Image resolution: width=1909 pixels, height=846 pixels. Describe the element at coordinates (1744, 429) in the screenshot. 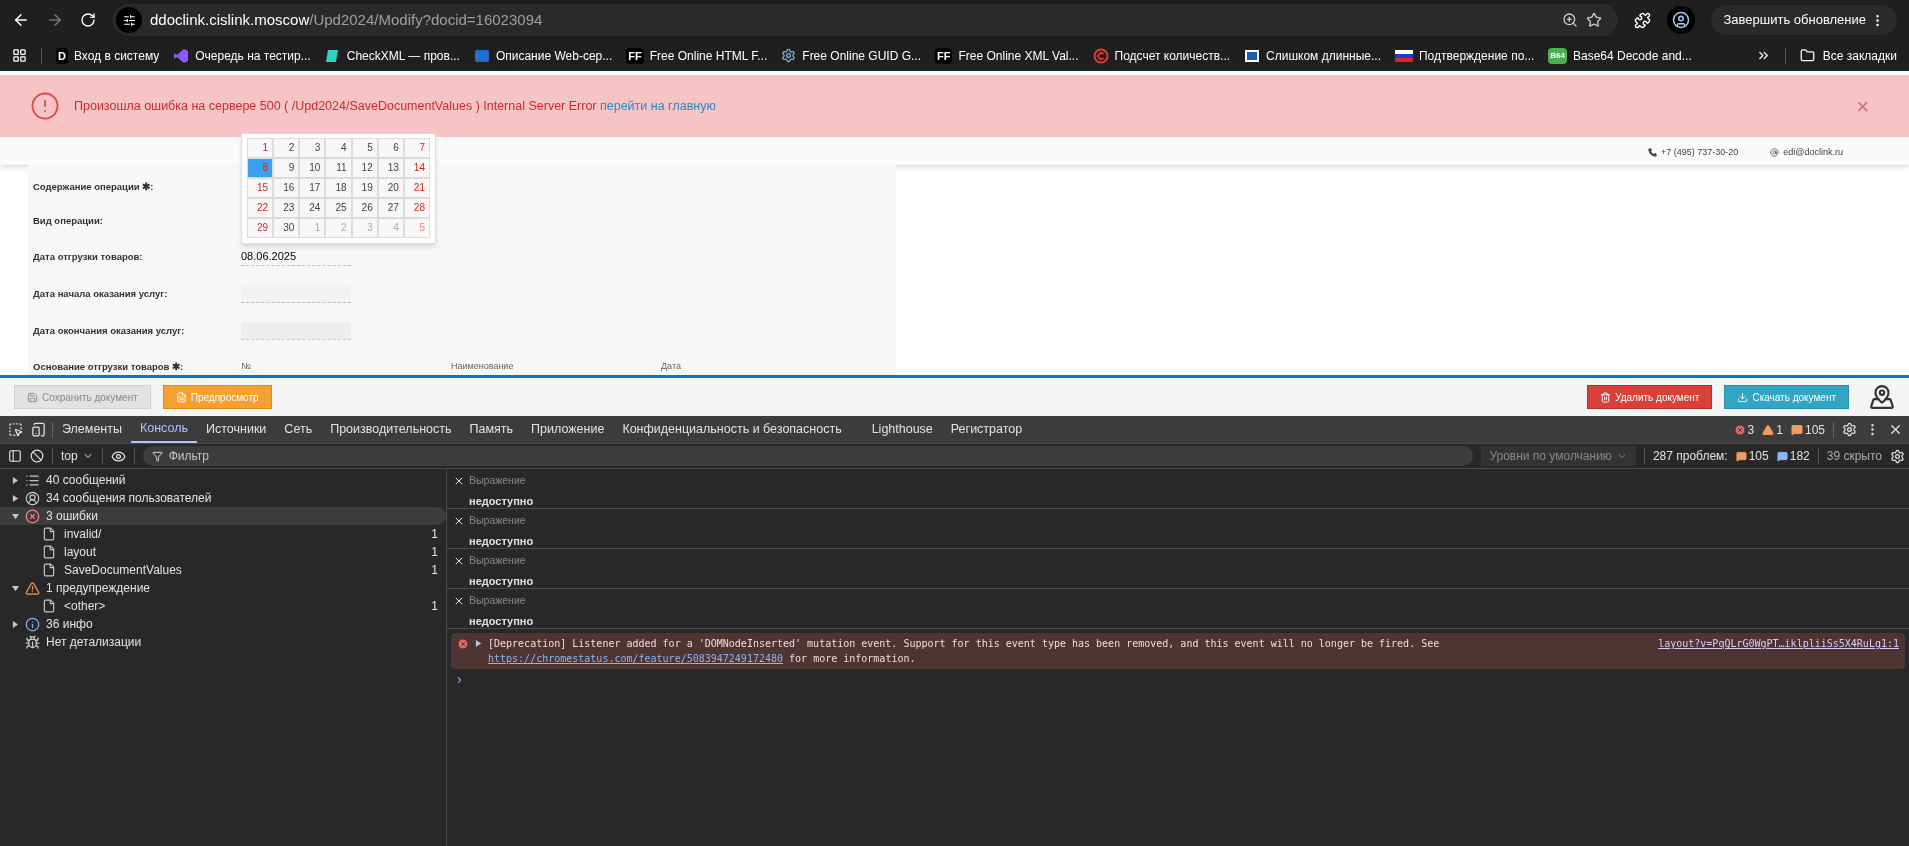

I see `error-count: 3` at that location.